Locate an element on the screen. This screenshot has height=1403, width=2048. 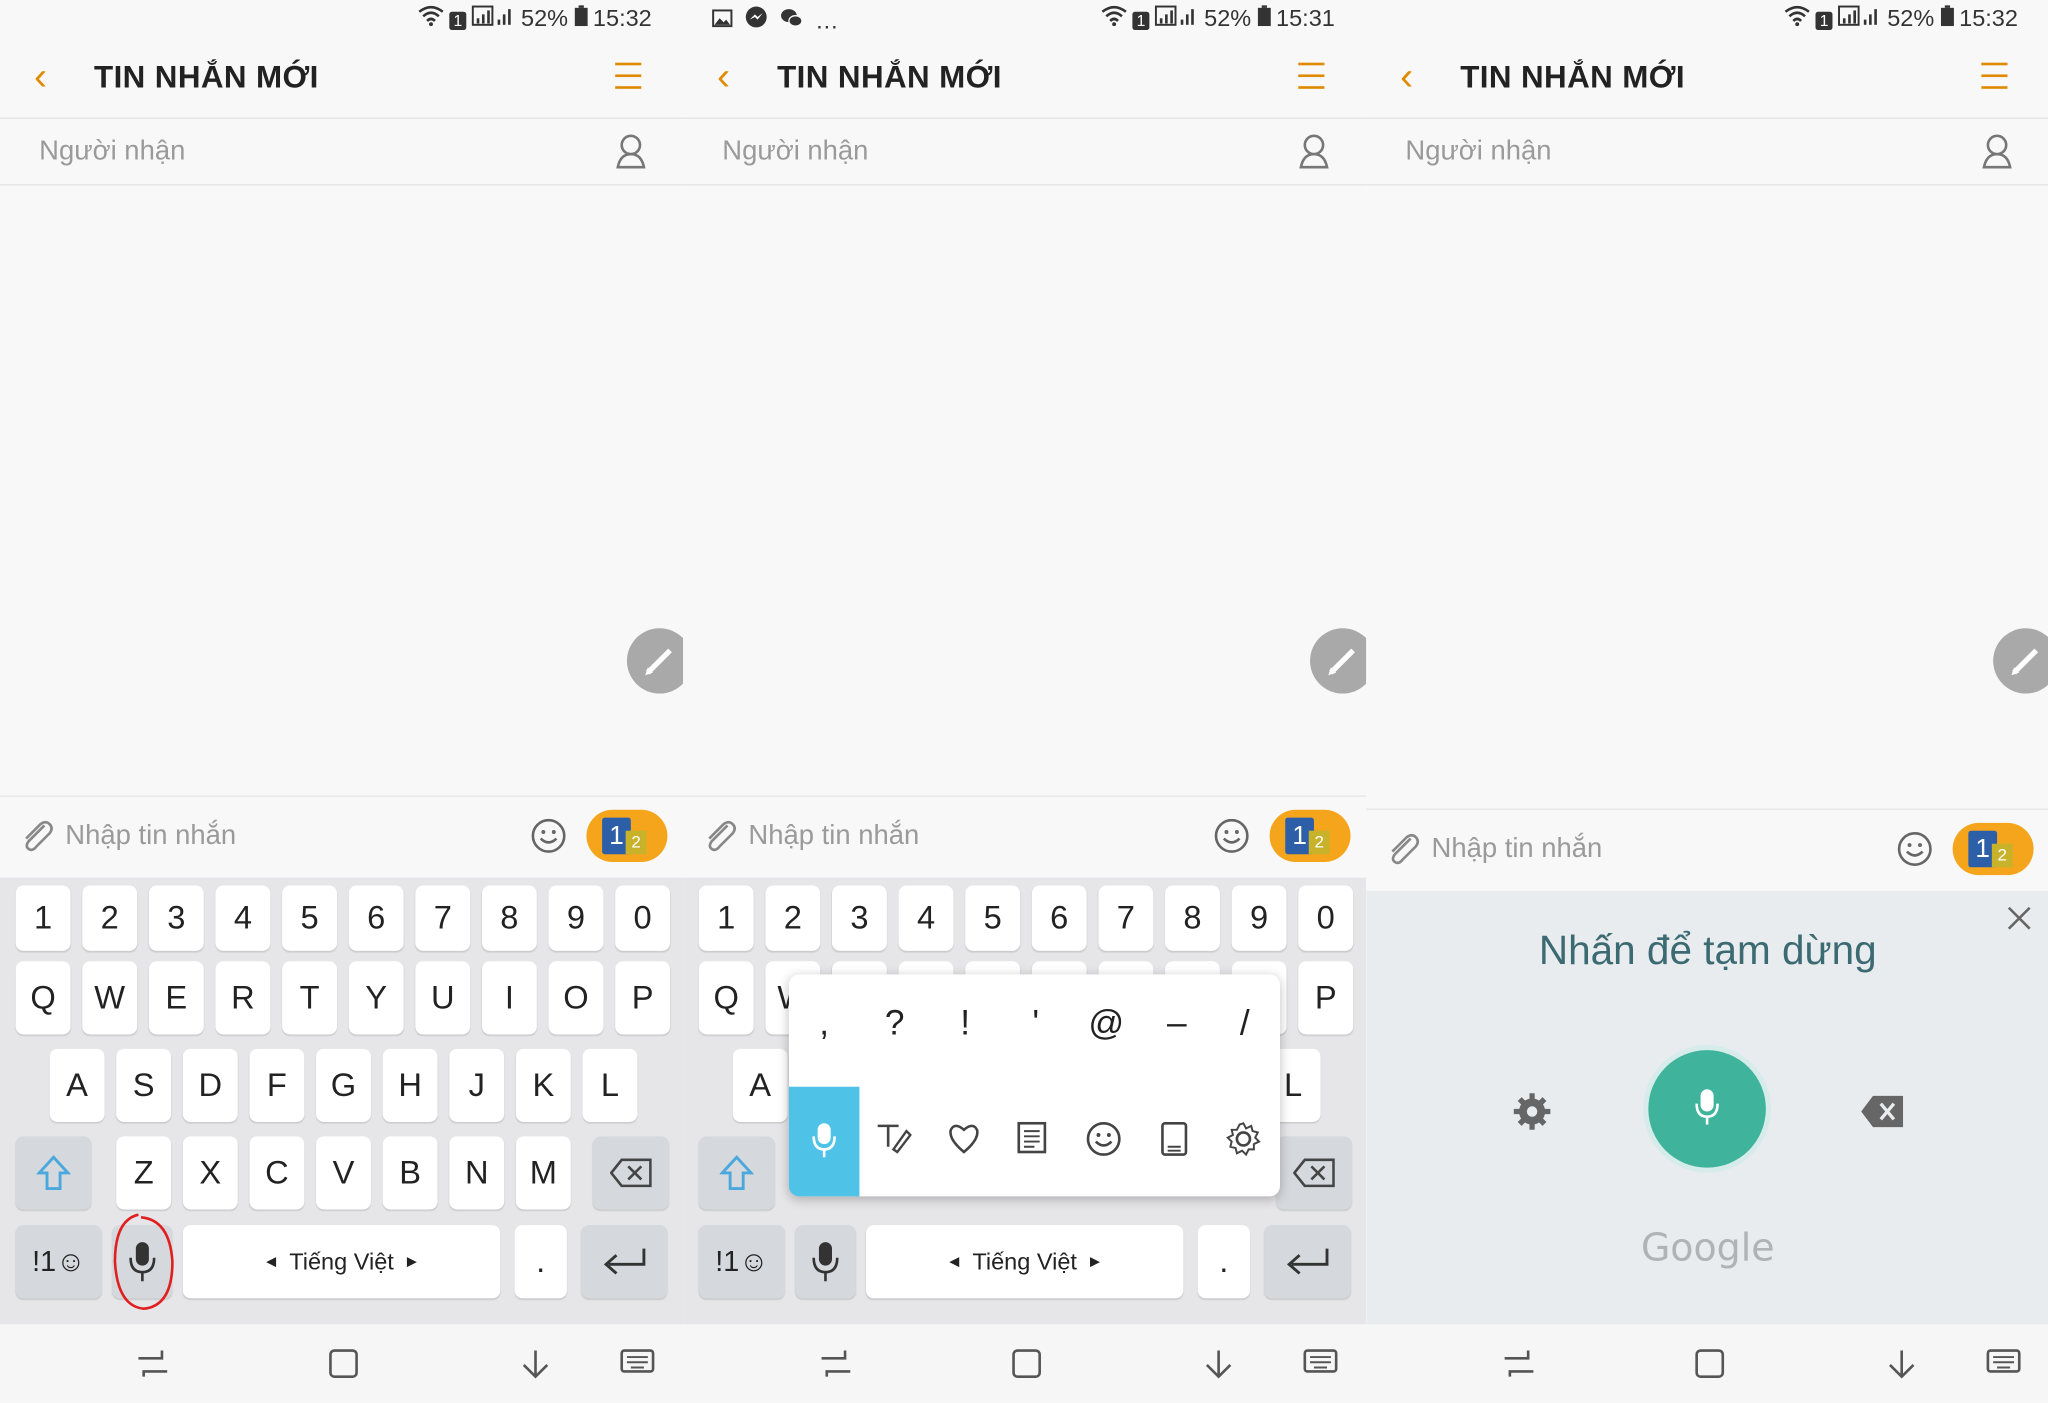
send-button: 1 2 is located at coordinates (1993, 849).